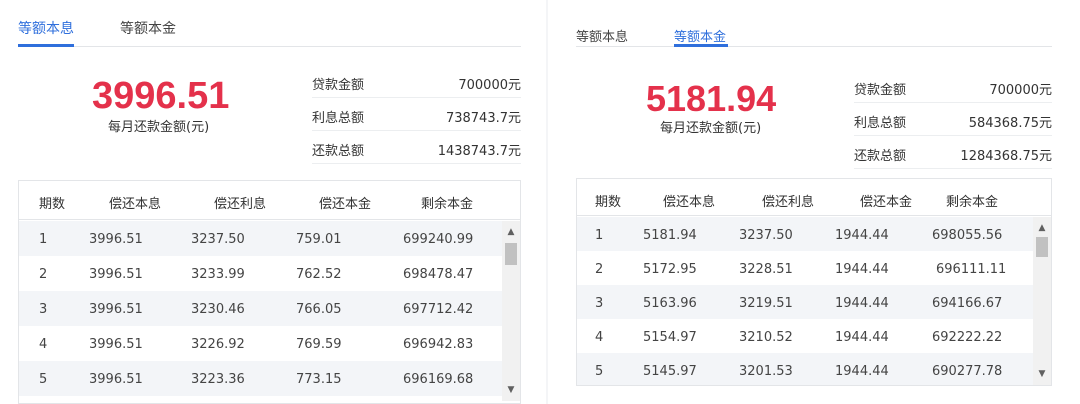  Describe the element at coordinates (218, 274) in the screenshot. I see `cell-interest: 3233.99` at that location.